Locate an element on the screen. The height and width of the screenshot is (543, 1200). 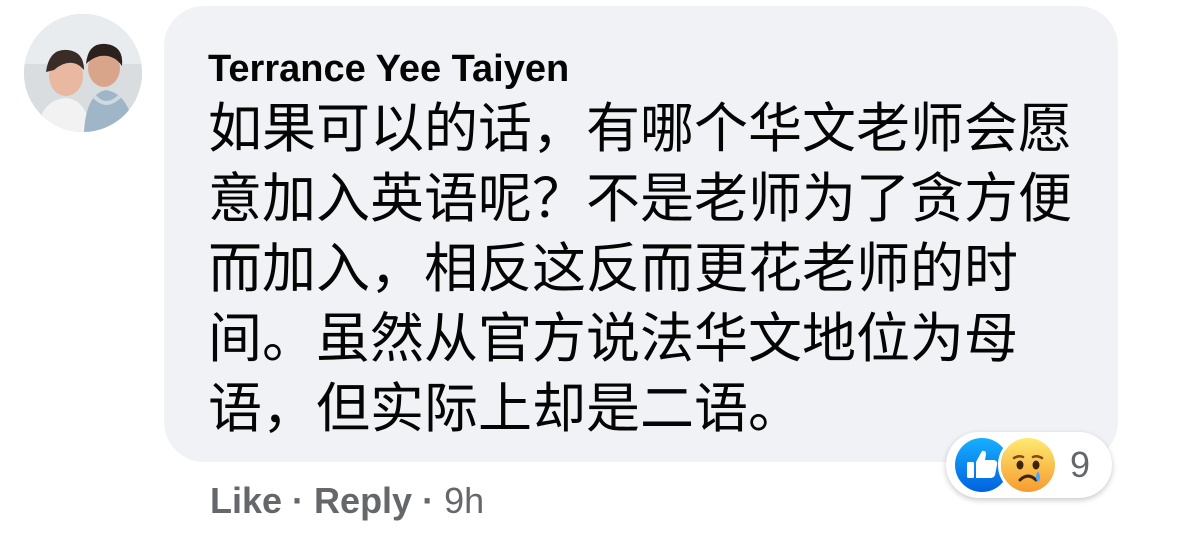
timestamp: 9h is located at coordinates (464, 501).